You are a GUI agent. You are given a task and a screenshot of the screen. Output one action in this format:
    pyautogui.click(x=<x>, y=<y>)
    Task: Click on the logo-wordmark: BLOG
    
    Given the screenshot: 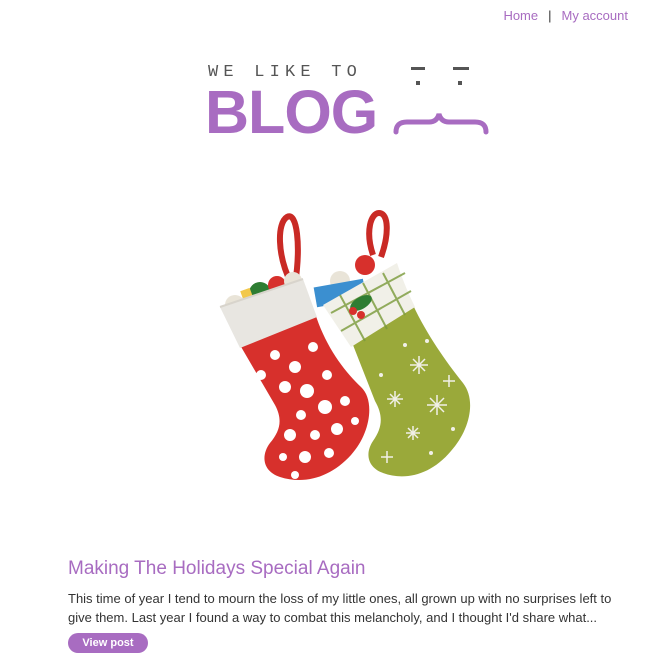 What is the action you would take?
    pyautogui.click(x=291, y=112)
    